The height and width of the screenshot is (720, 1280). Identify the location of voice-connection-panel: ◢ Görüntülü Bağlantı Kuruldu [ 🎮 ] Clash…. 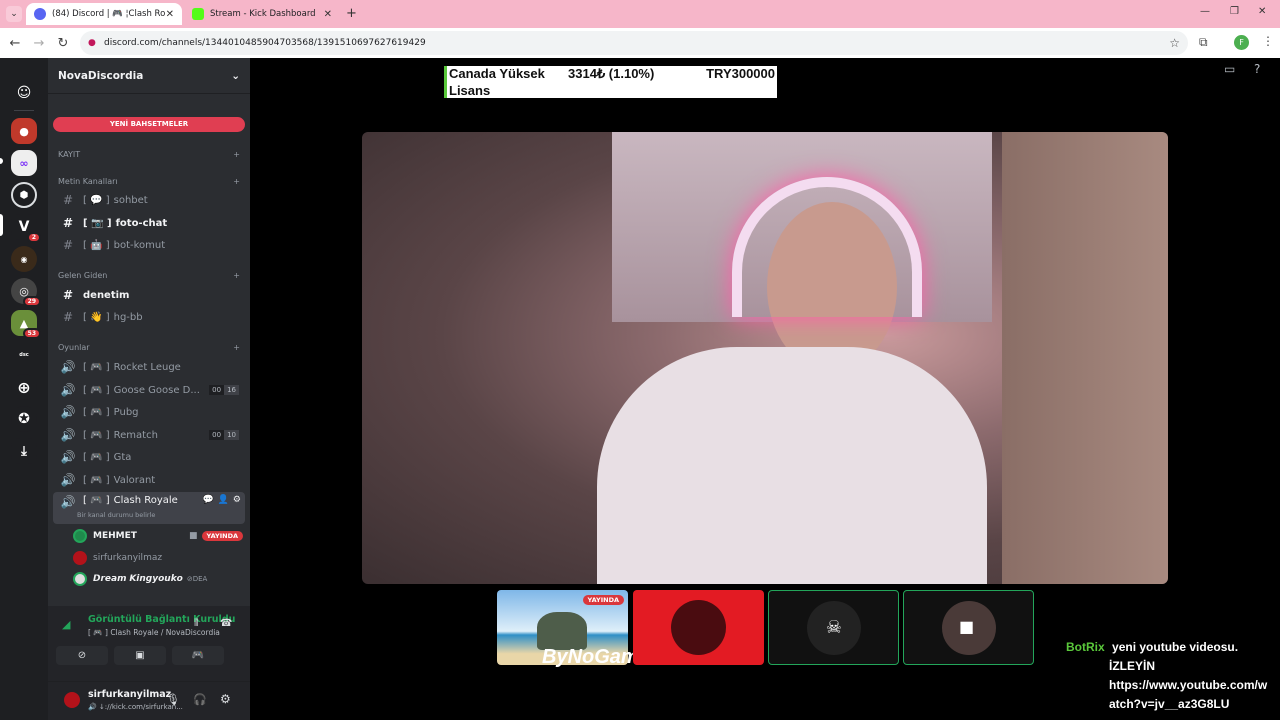
(149, 644).